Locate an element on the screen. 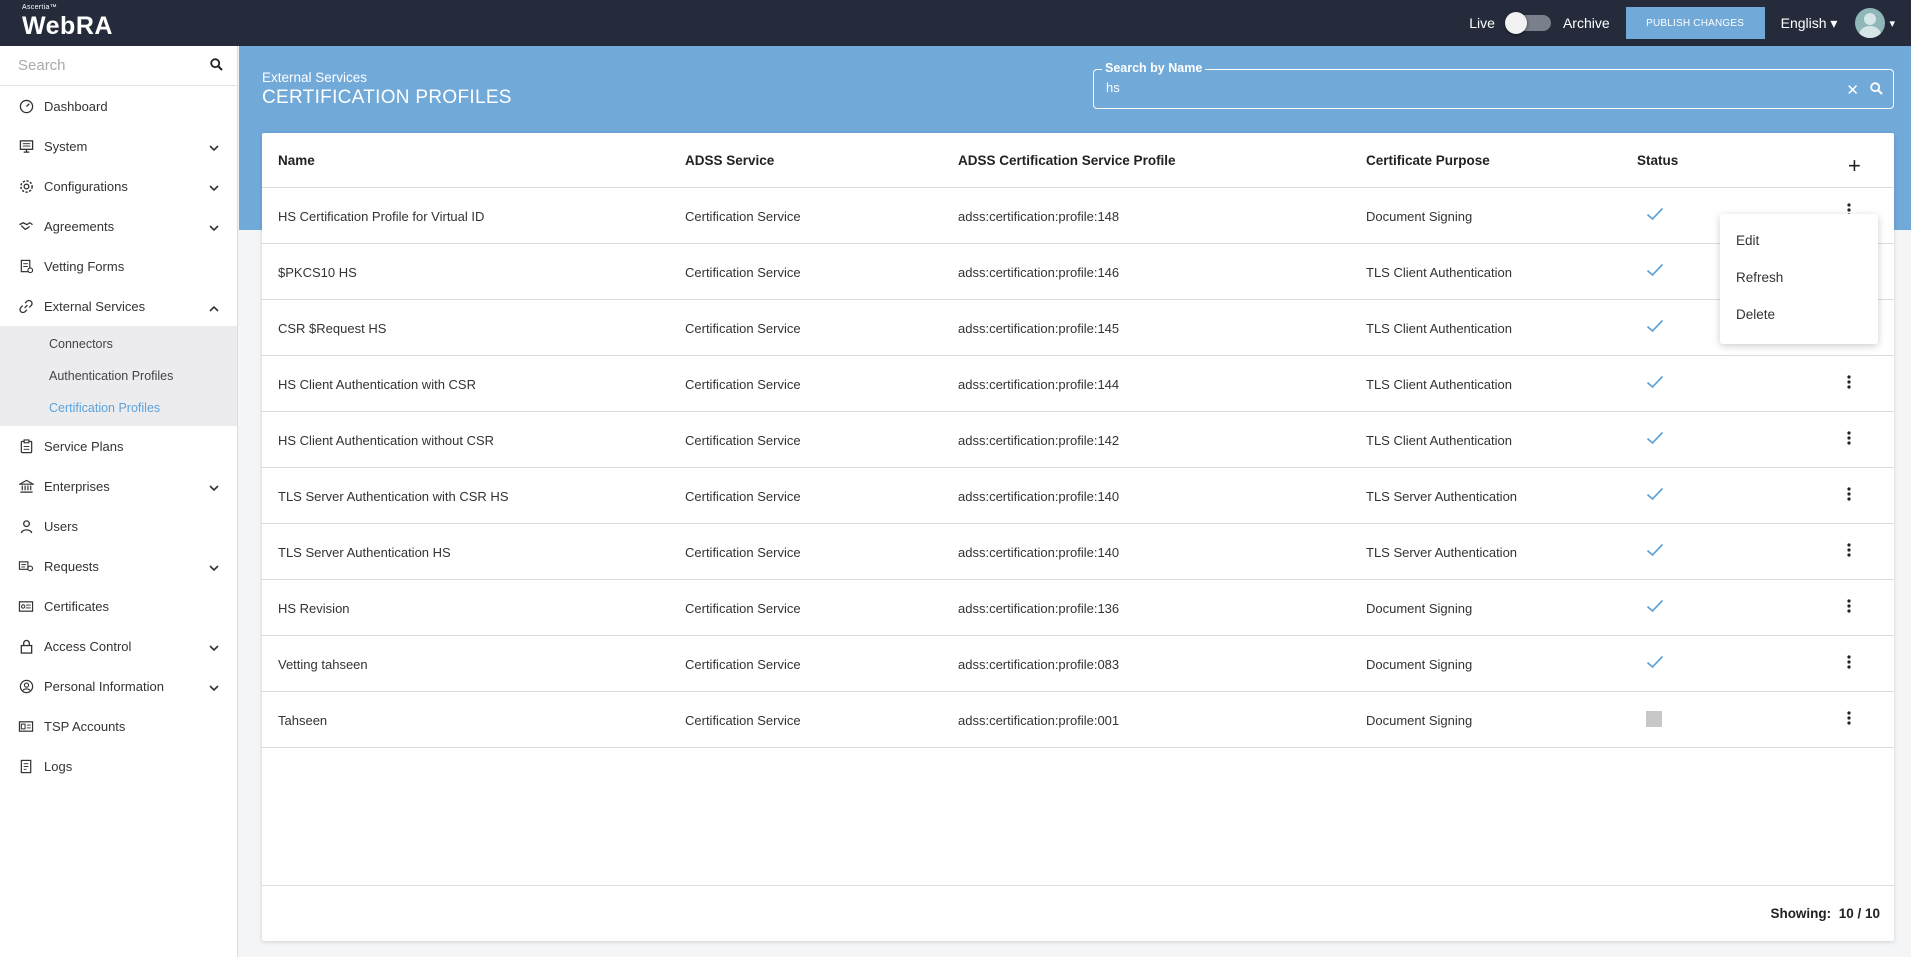 This screenshot has height=957, width=1911. sidebar-item-label: Requests is located at coordinates (71, 566).